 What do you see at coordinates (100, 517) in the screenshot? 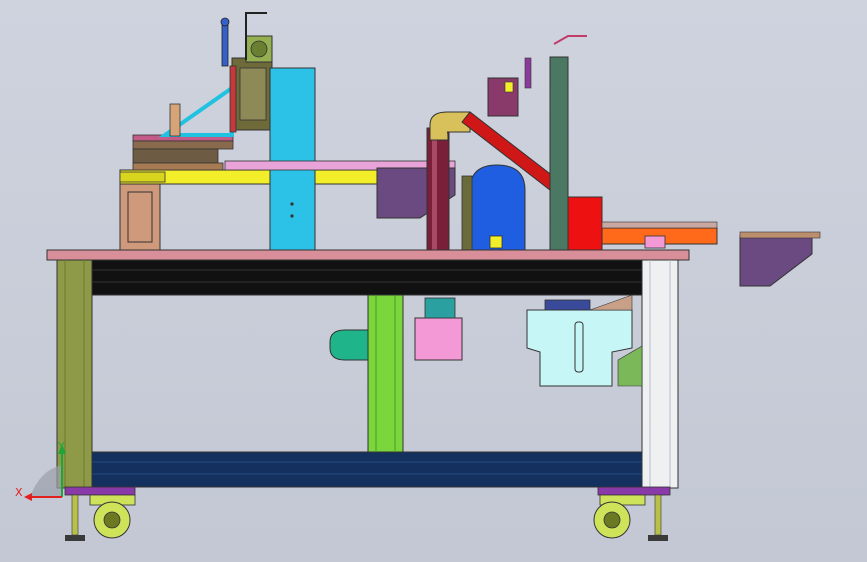
I see `left-caster` at bounding box center [100, 517].